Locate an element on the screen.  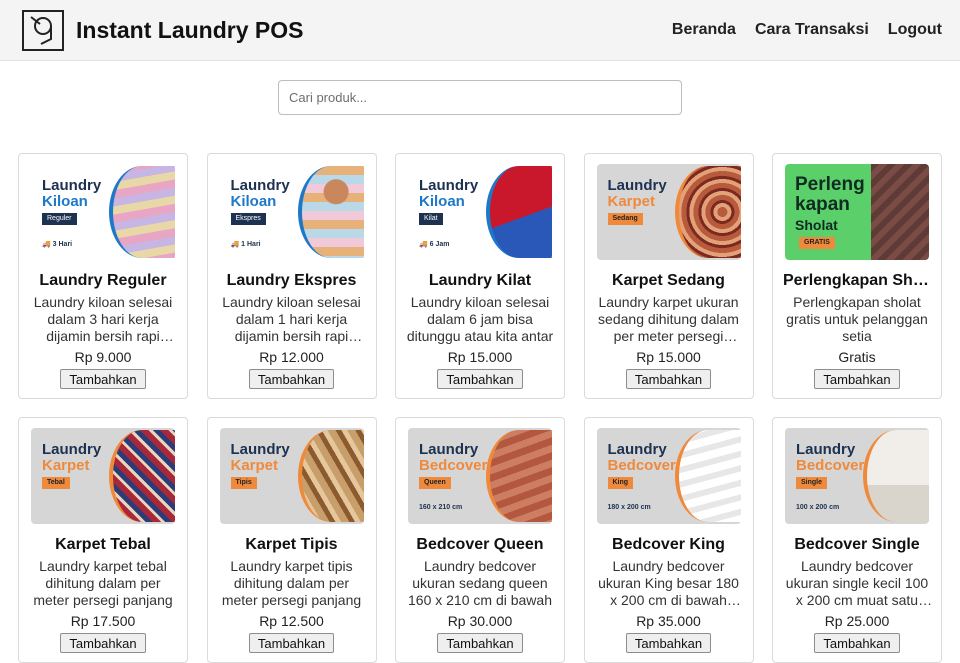
nav-cara-transaksi: Cara Transaksi is located at coordinates (812, 30).